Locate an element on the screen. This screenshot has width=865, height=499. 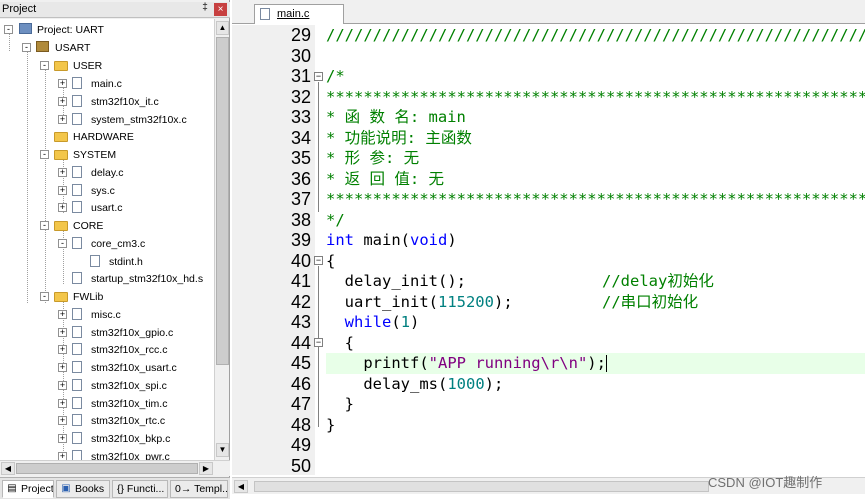
tree-vertical-scrollbar: ▲ ▼ is located at coordinates (221, 239).